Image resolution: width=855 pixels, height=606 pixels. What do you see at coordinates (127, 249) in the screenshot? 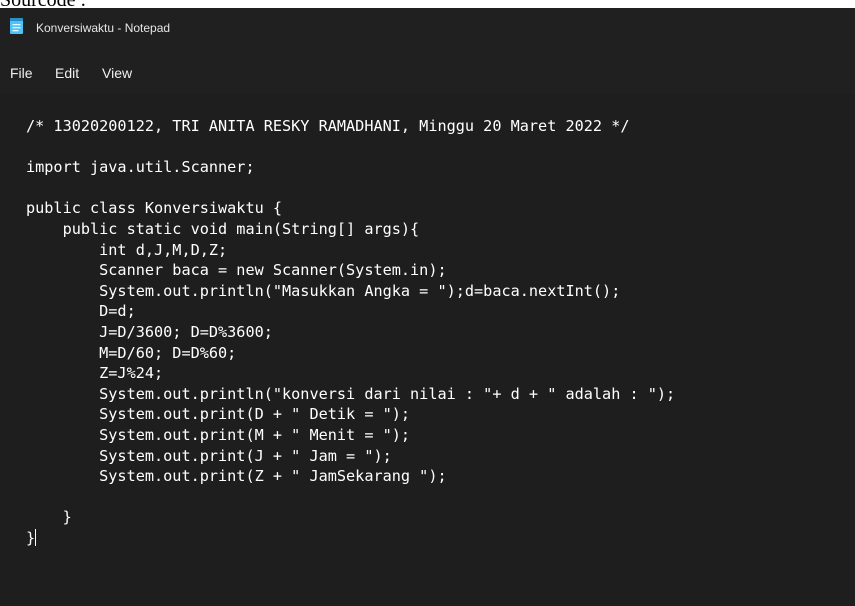
I see `code-line: int d,J,M,D,Z;` at bounding box center [127, 249].